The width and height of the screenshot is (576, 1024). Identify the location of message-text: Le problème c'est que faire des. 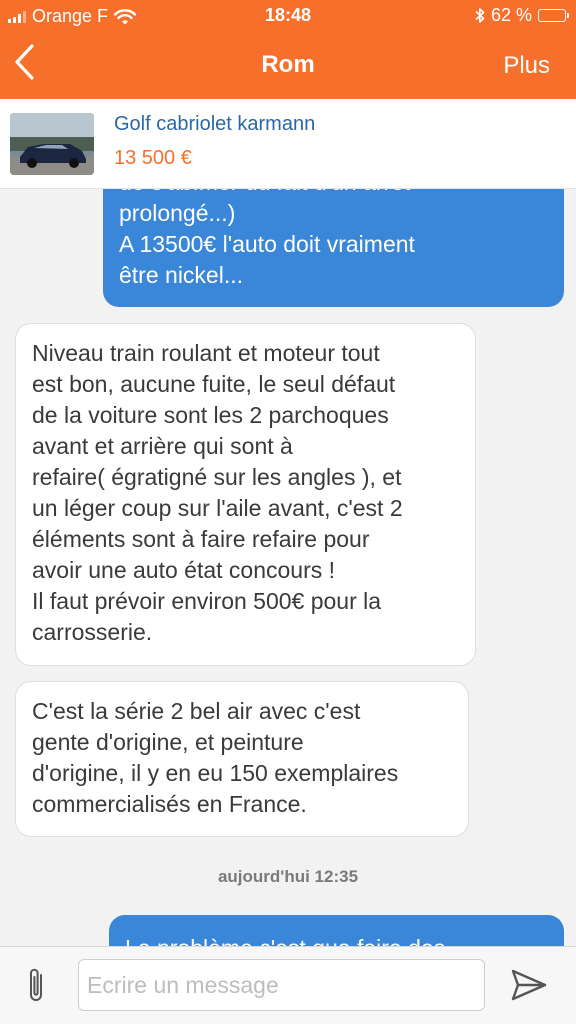
(336, 939).